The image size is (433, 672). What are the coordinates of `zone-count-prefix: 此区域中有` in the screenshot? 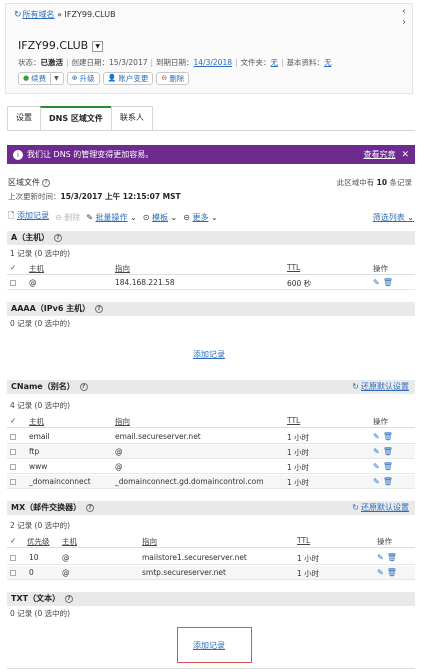 It's located at (355, 182).